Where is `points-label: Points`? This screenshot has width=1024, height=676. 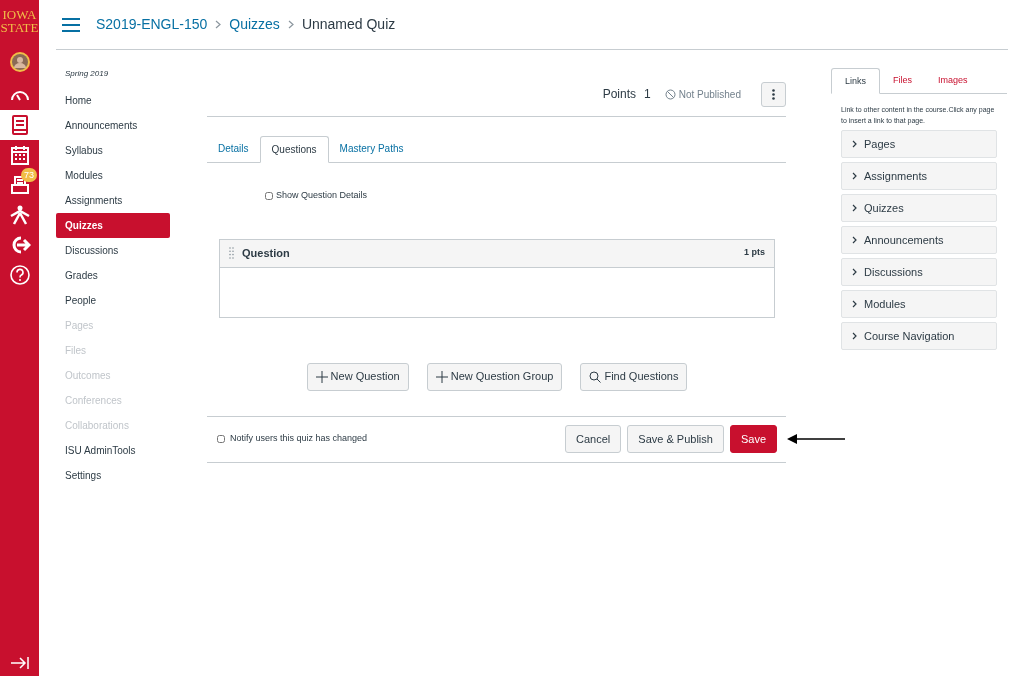 points-label: Points is located at coordinates (619, 94).